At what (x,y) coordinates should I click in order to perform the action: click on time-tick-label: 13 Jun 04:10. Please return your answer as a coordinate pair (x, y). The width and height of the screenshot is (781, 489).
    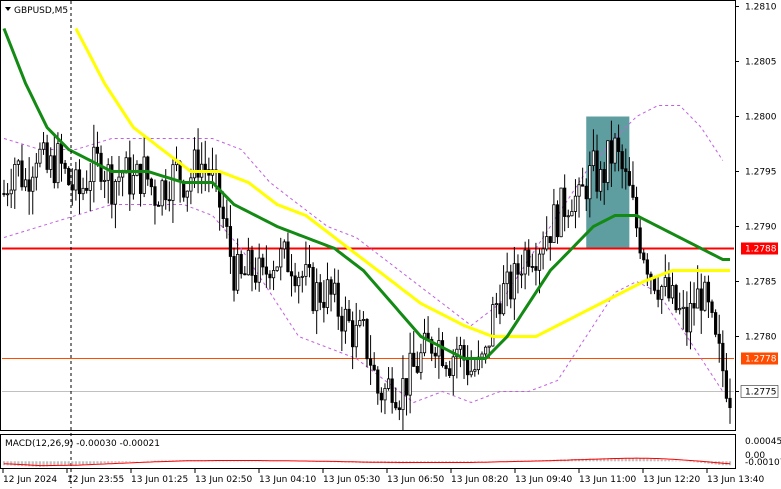
    Looking at the image, I should click on (287, 480).